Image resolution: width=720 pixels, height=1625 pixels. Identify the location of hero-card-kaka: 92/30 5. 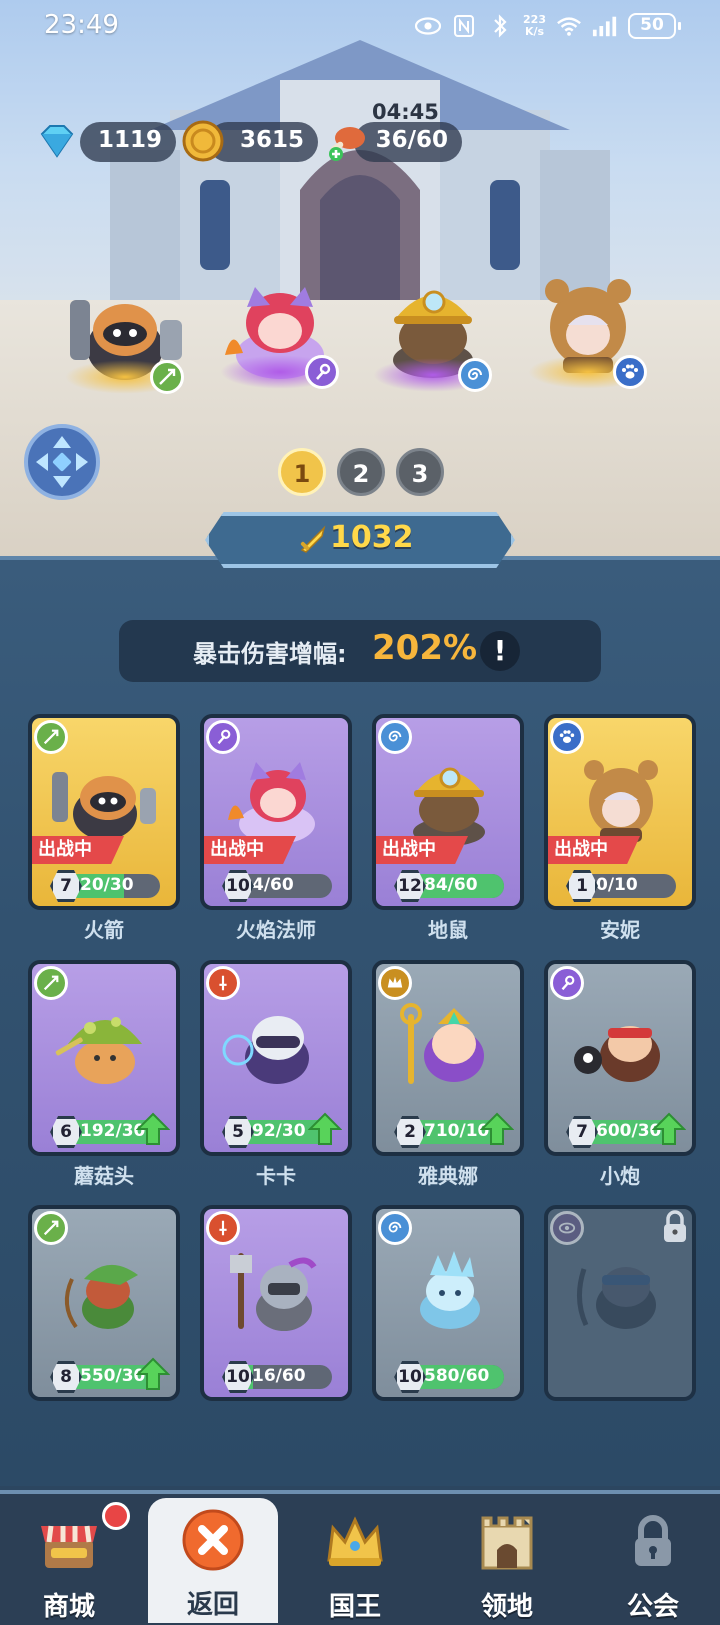
(276, 1058).